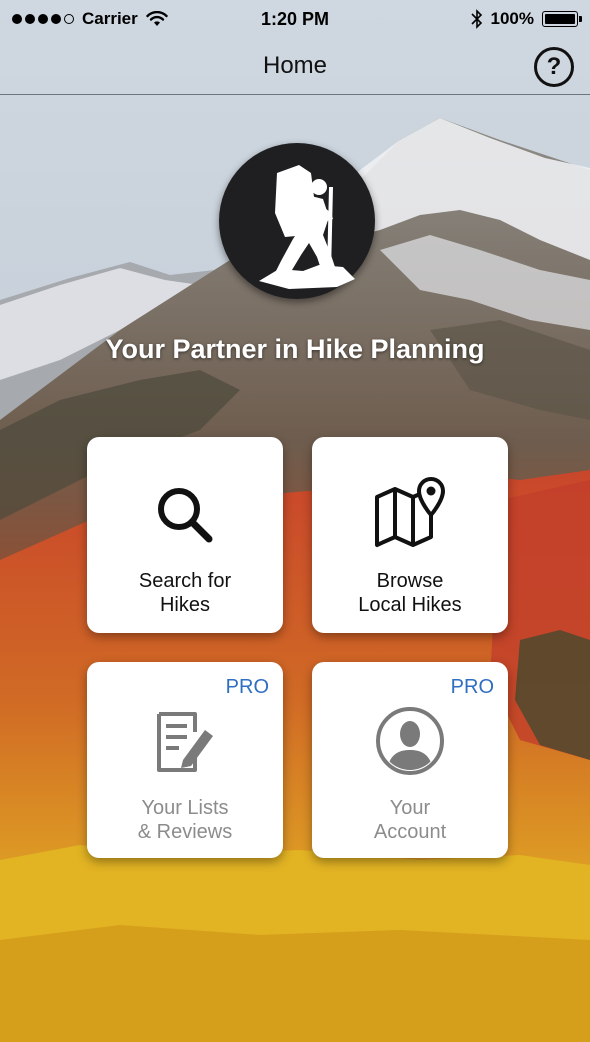 This screenshot has width=590, height=1042. I want to click on lists-reviews-tile: PRO Your Lists & Reviews, so click(185, 760).